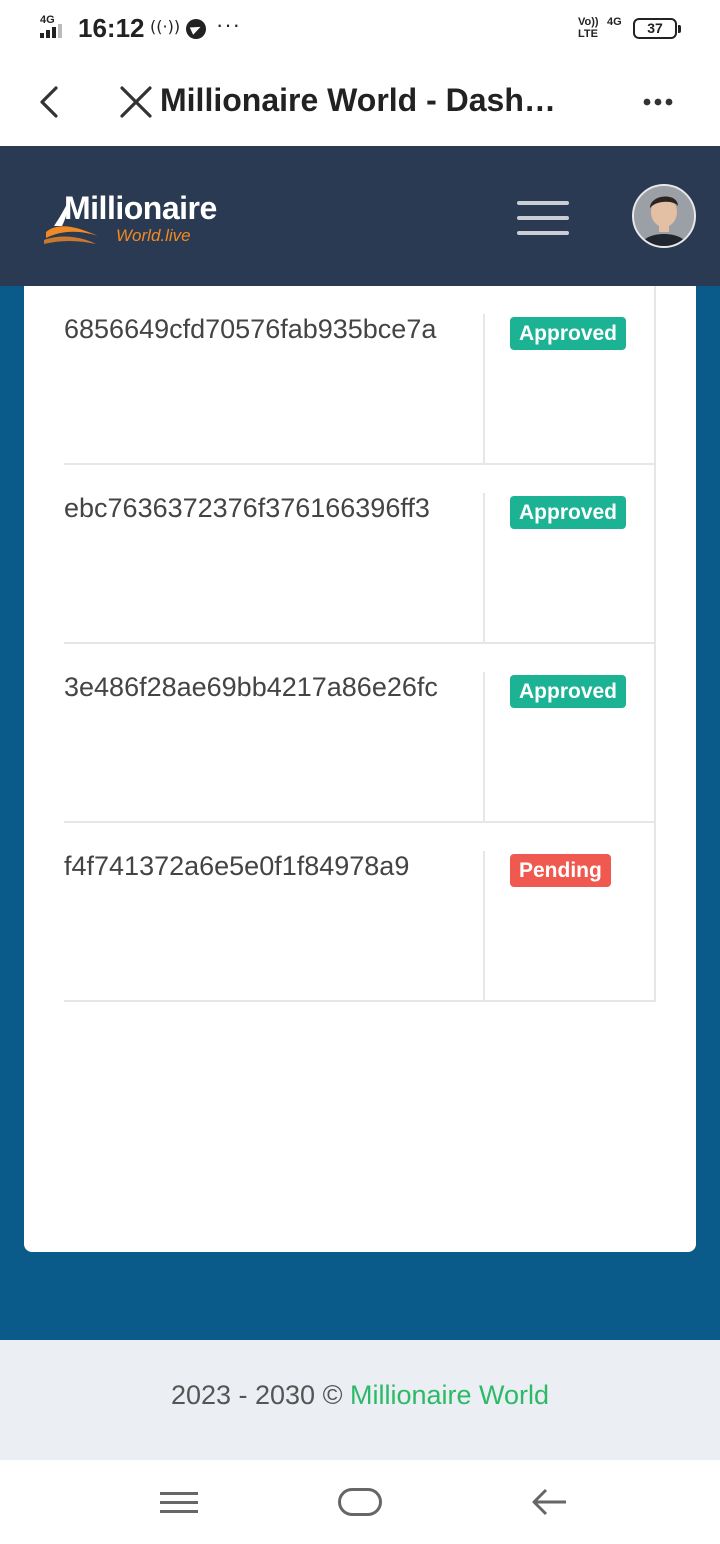 The image size is (720, 1544). What do you see at coordinates (614, 22) in the screenshot?
I see `data-indicator: 4G` at bounding box center [614, 22].